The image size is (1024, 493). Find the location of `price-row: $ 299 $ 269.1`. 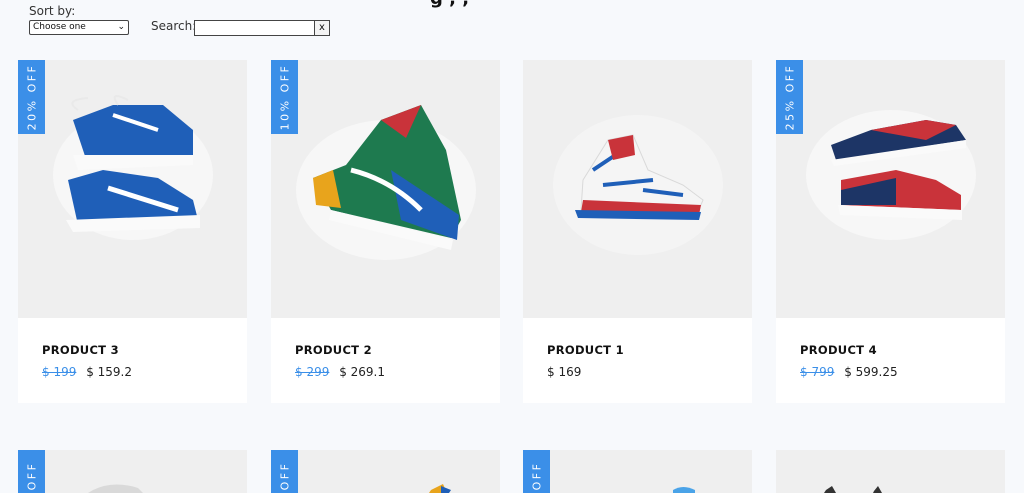

price-row: $ 299 $ 269.1 is located at coordinates (340, 372).